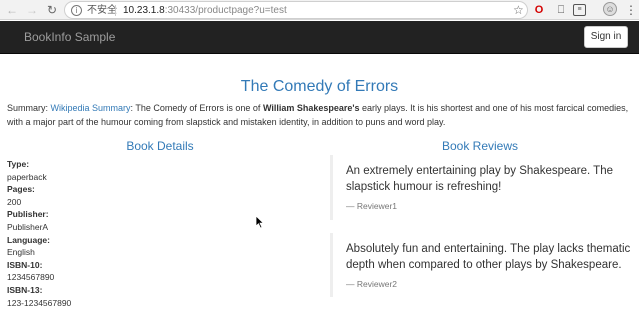 This screenshot has width=639, height=332. Describe the element at coordinates (91, 108) in the screenshot. I see `wikipedia-summary-link: Wikipedia Summary` at that location.